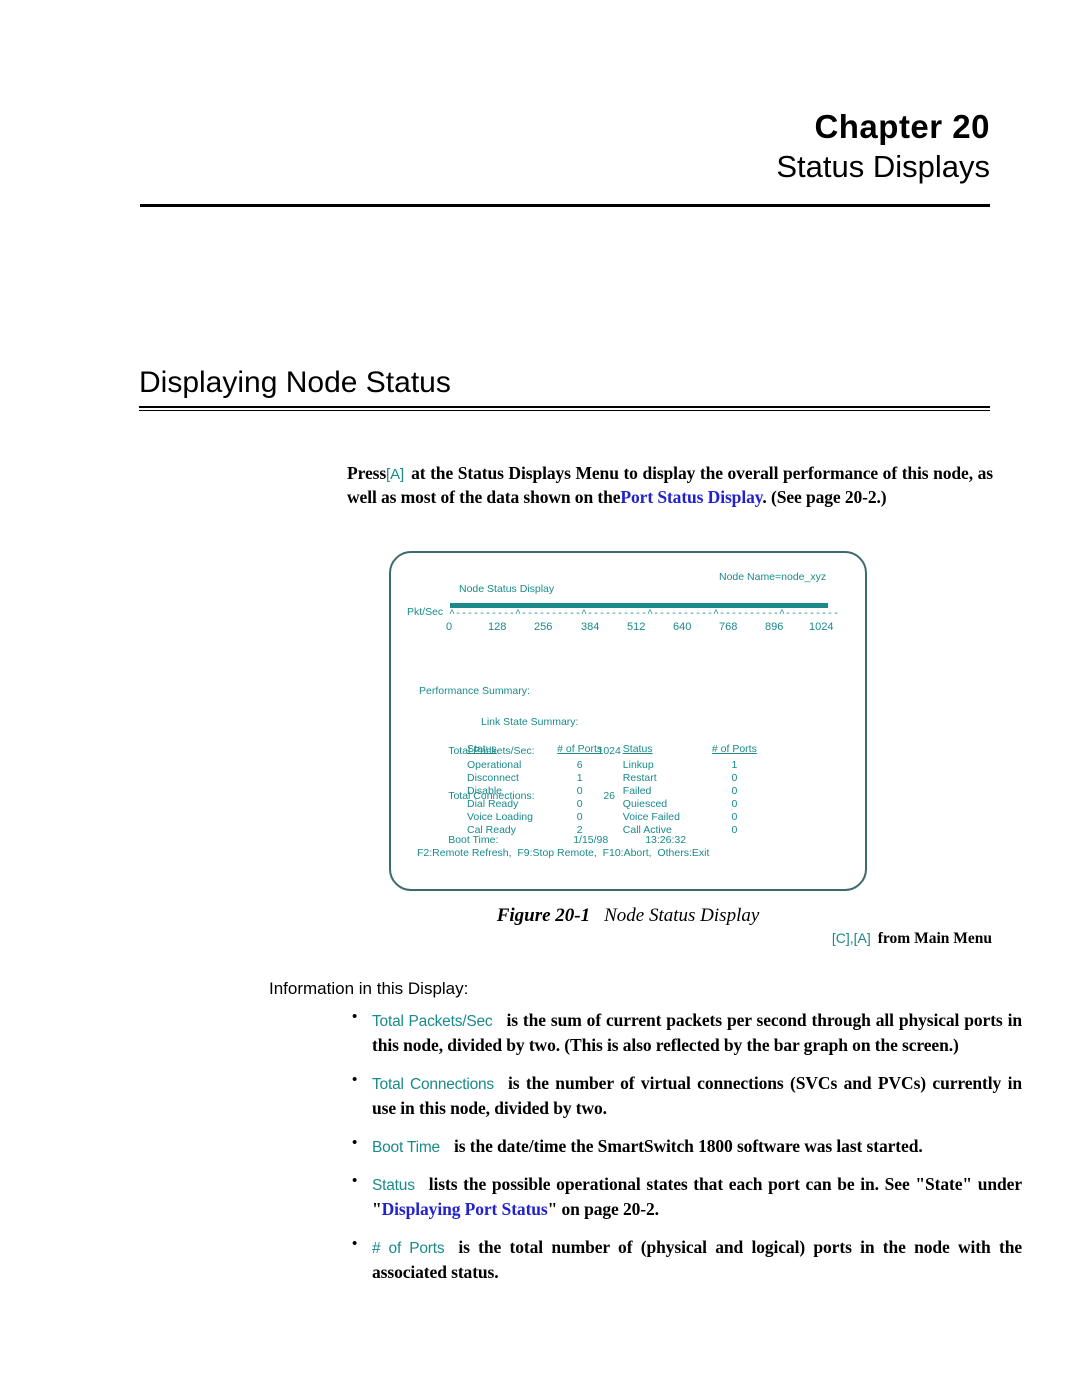 Image resolution: width=1080 pixels, height=1397 pixels. What do you see at coordinates (493, 803) in the screenshot?
I see `status-cell: Dial Ready` at bounding box center [493, 803].